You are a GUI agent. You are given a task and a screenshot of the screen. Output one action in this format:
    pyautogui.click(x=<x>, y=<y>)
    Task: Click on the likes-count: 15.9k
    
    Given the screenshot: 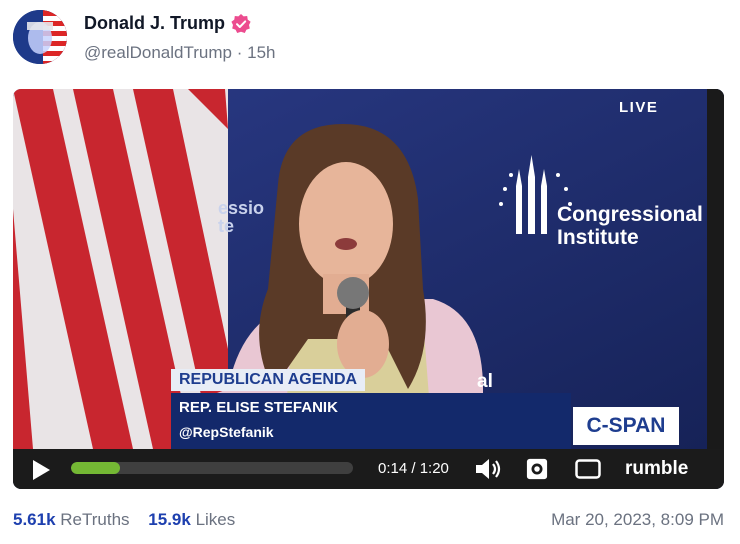 What is the action you would take?
    pyautogui.click(x=169, y=519)
    